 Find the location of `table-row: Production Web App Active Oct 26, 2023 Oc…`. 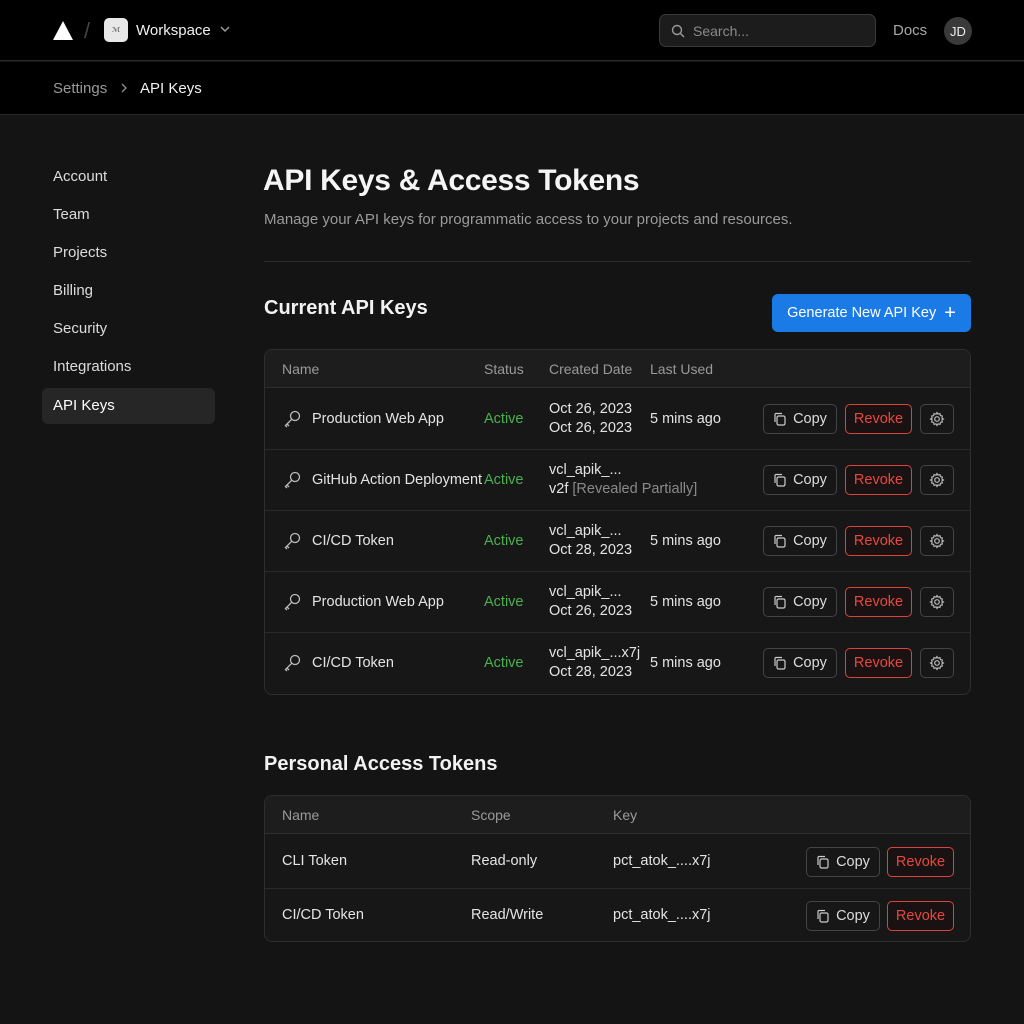

table-row: Production Web App Active Oct 26, 2023 Oc… is located at coordinates (617, 419).